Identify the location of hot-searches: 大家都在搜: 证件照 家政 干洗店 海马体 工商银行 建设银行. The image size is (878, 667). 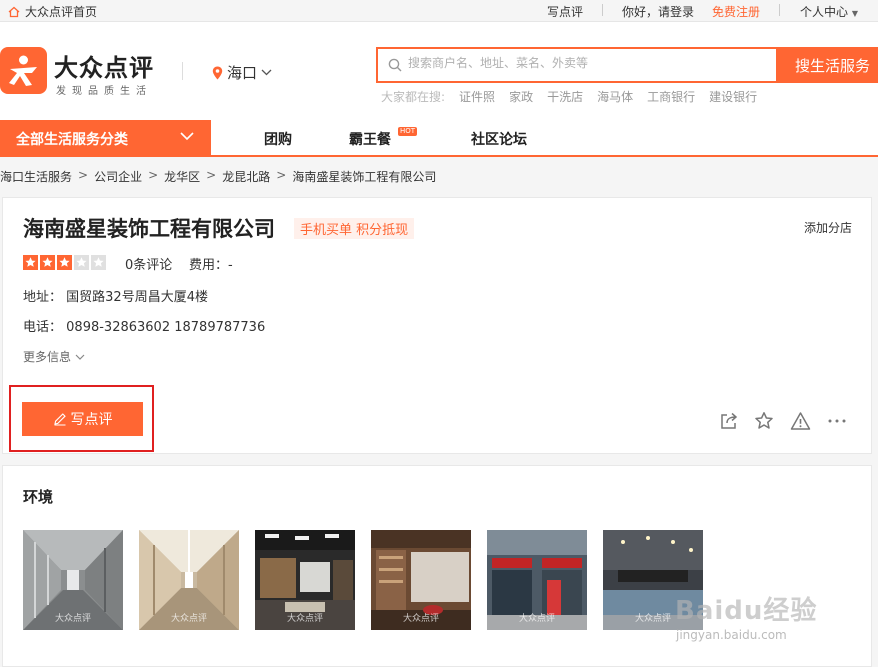
(569, 96).